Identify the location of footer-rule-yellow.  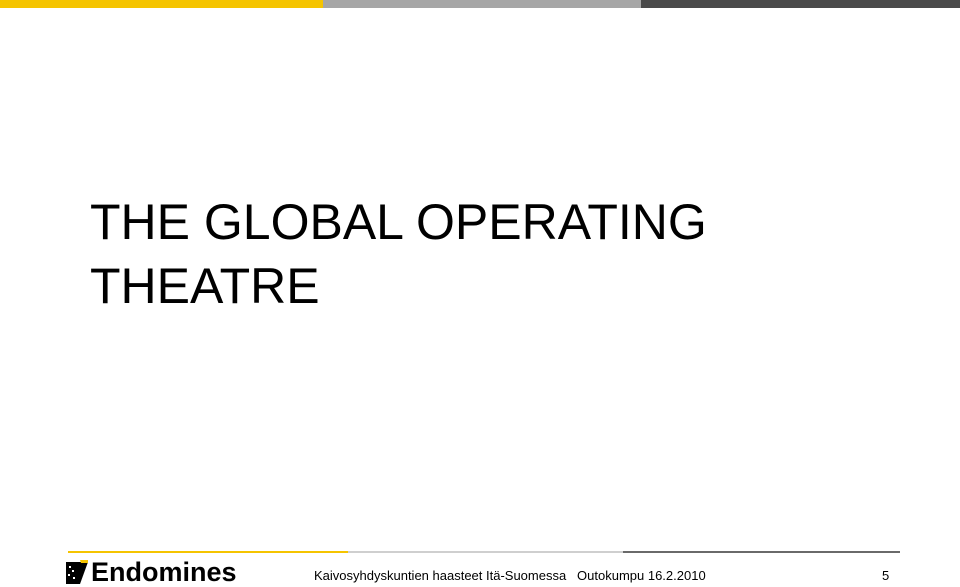
(208, 552).